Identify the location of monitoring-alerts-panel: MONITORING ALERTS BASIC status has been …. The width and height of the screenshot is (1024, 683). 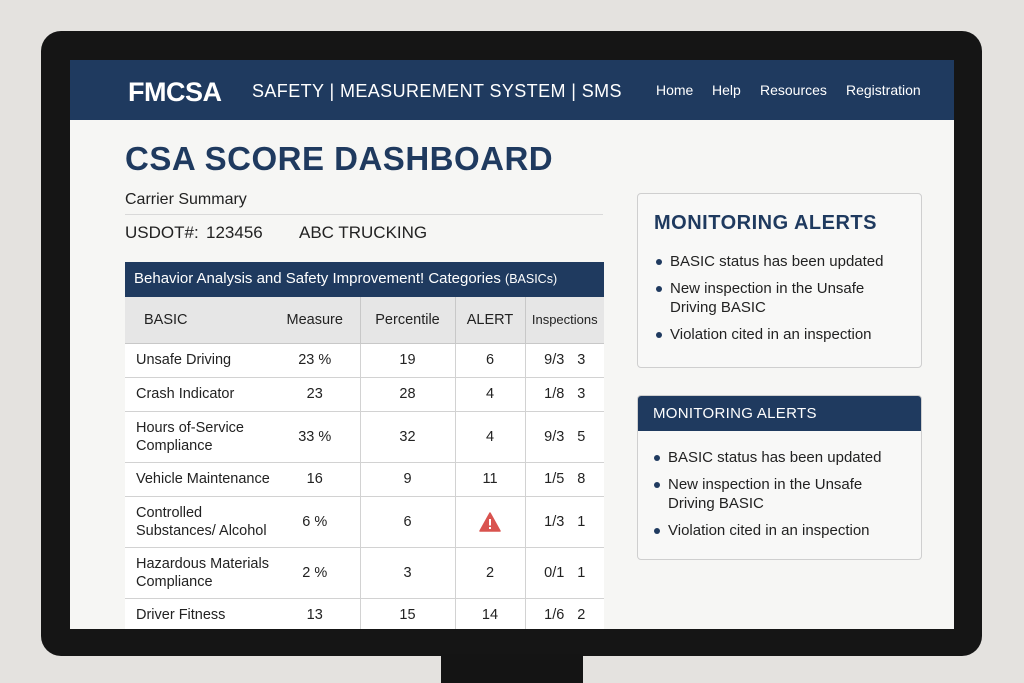
(779, 477).